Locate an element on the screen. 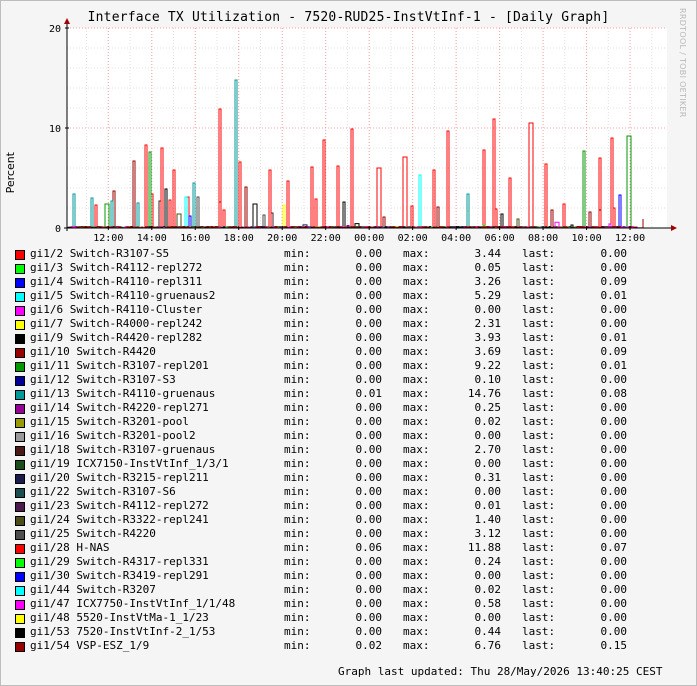 The image size is (697, 686). legend-series-name: gi1/54 VSP-ESZ_1/9 is located at coordinates (90, 645).